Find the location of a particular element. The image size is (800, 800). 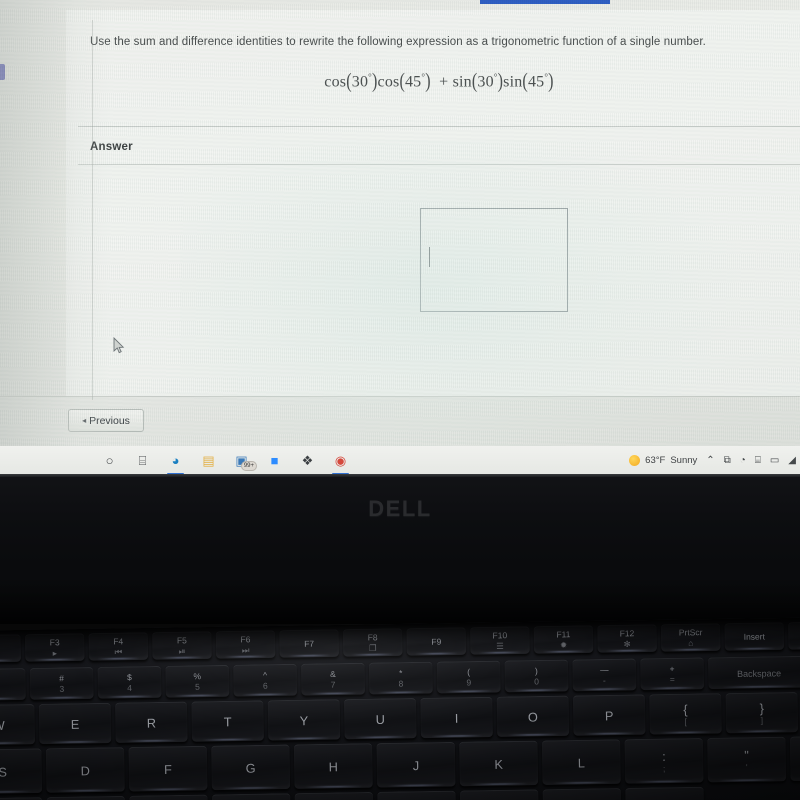

key-main-label: E is located at coordinates (75, 724).